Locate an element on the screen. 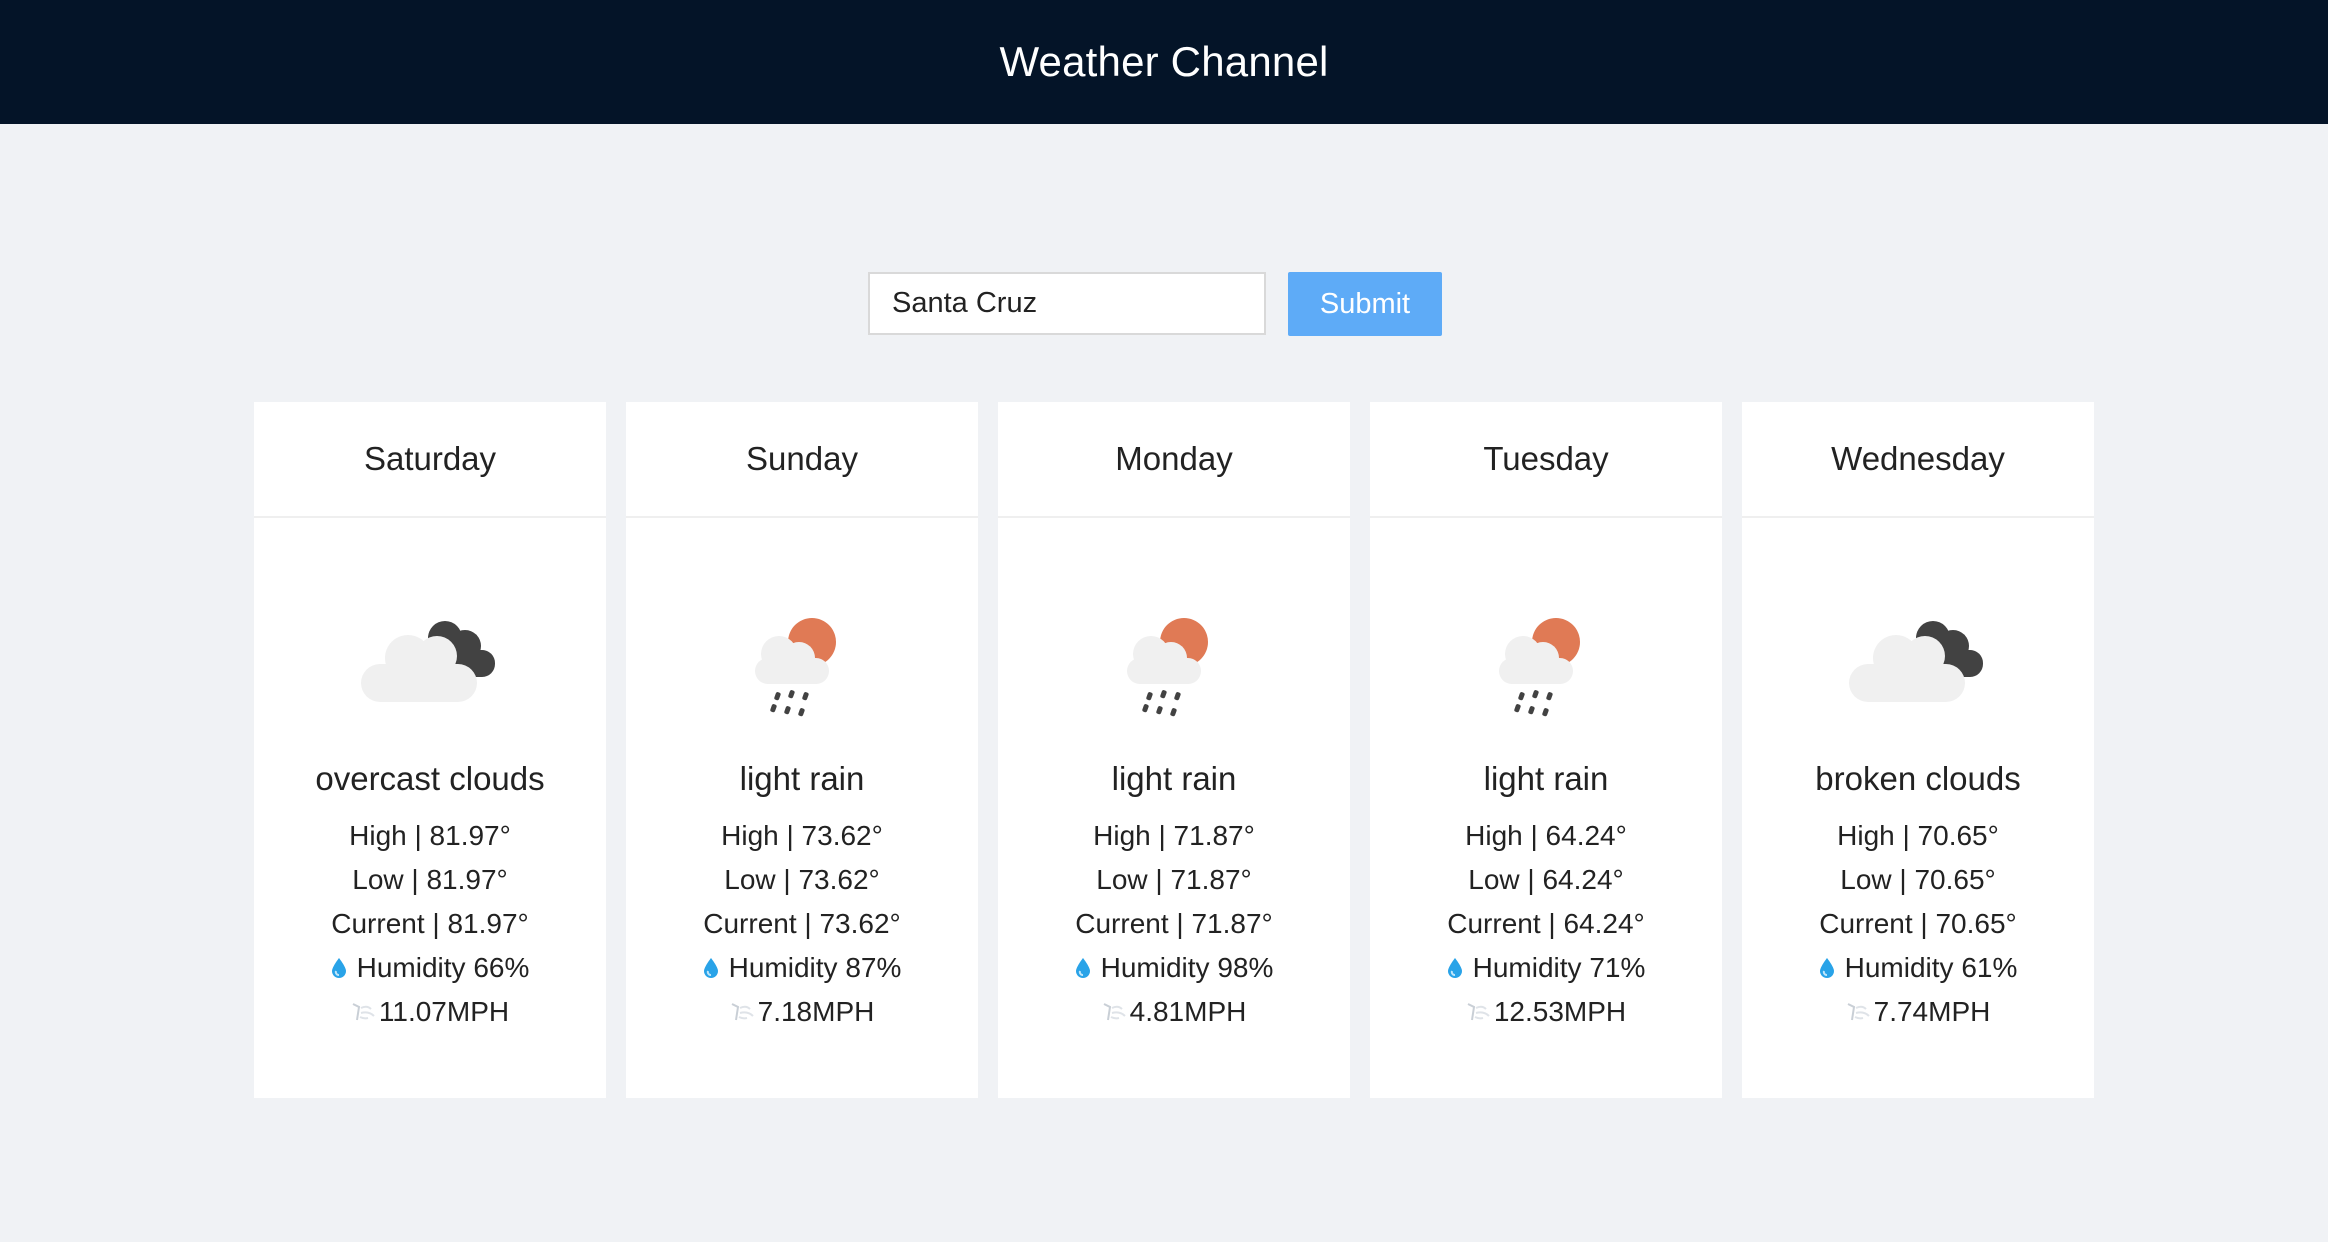 This screenshot has width=2328, height=1242. wind-value: 7.74MPH is located at coordinates (1932, 1011).